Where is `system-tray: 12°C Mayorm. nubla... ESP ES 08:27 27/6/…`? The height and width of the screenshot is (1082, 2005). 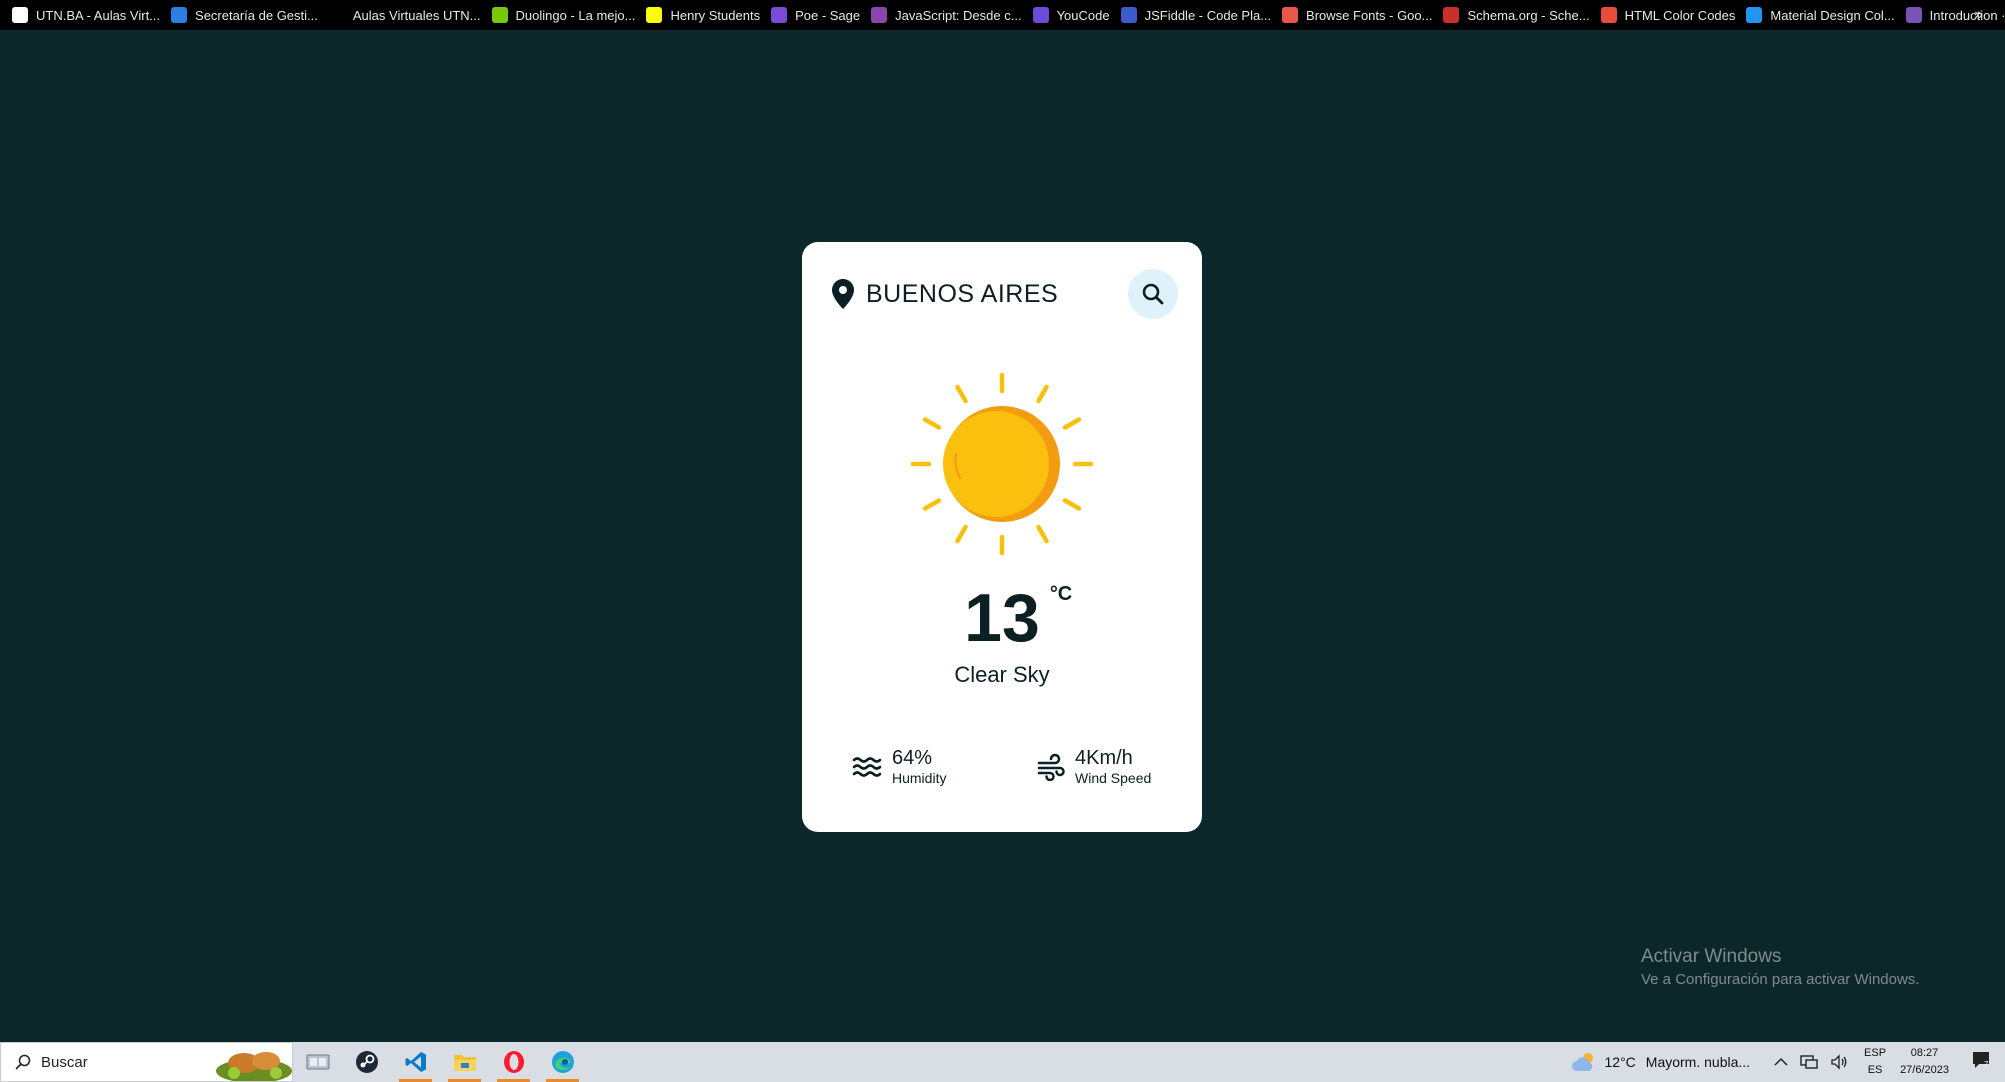 system-tray: 12°C Mayorm. nubla... ESP ES 08:27 27/6/… is located at coordinates (1788, 1062).